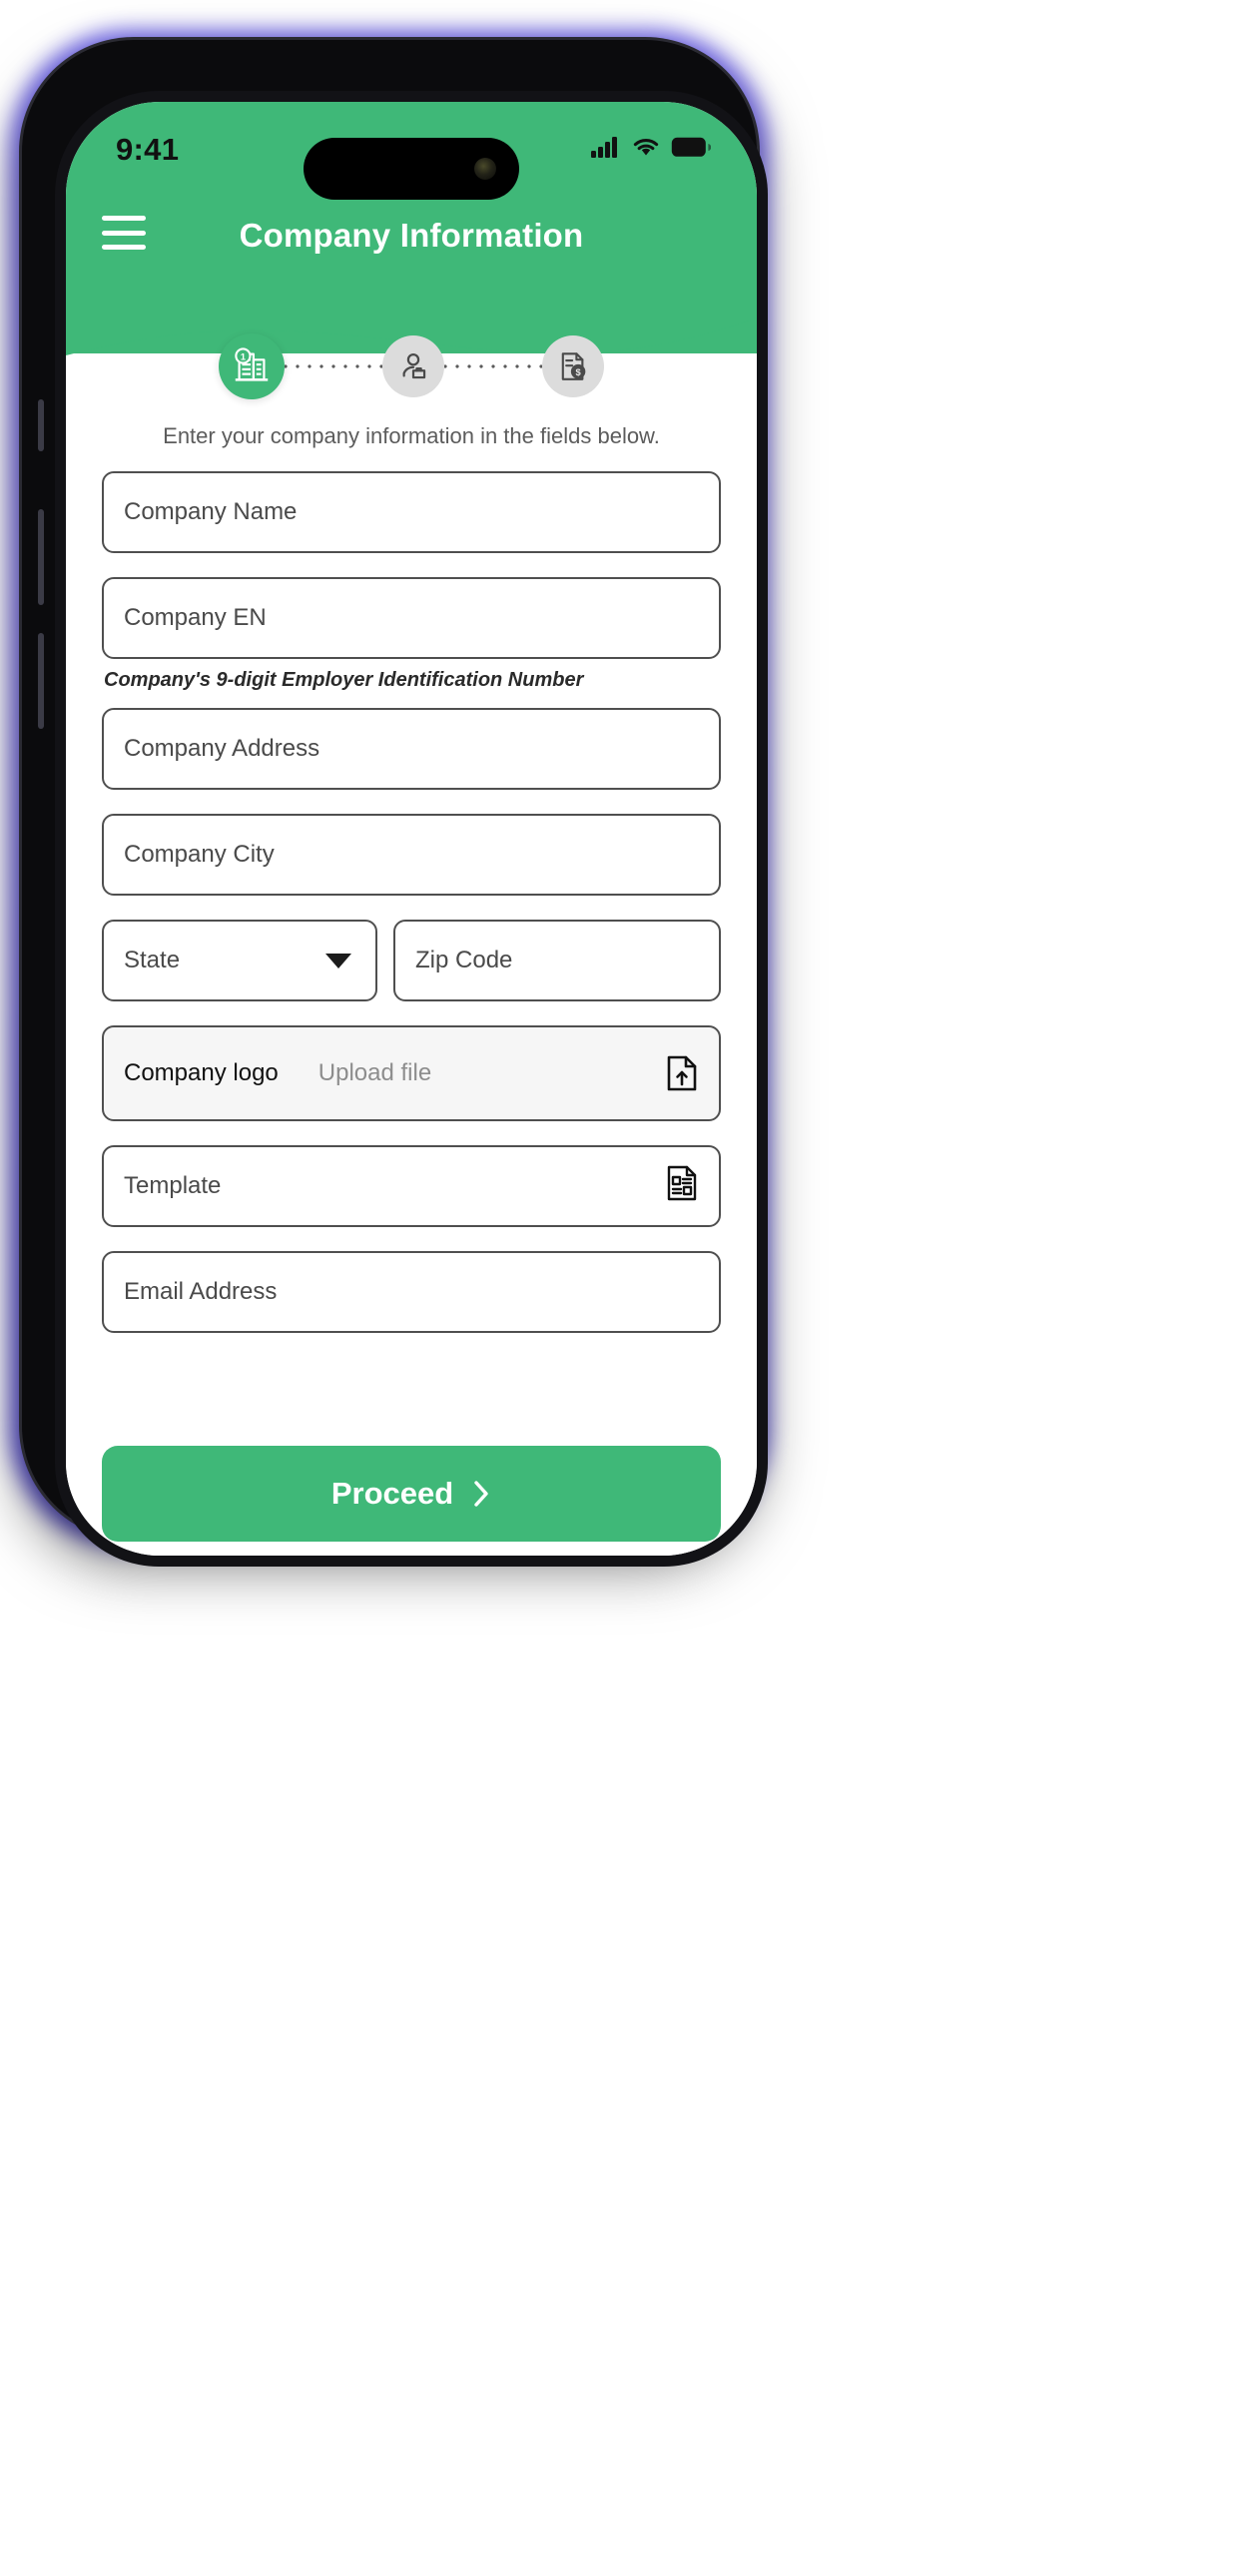 The width and height of the screenshot is (1257, 2576). I want to click on battery-icon, so click(691, 147).